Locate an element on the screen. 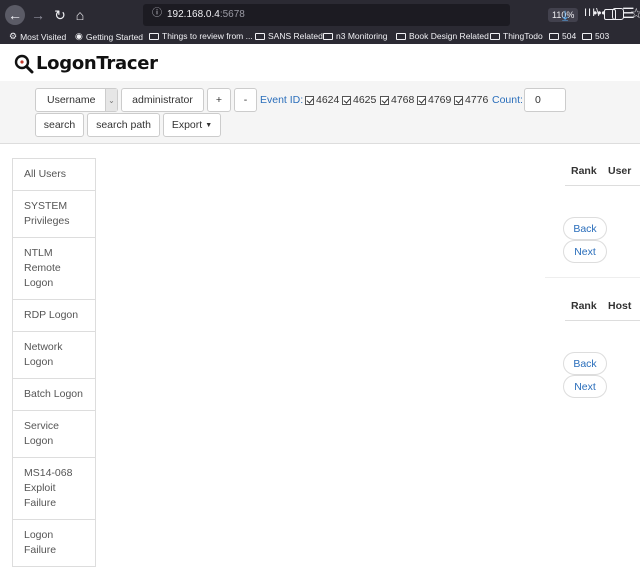  search-type-select: Username ⌄ is located at coordinates (76, 100).